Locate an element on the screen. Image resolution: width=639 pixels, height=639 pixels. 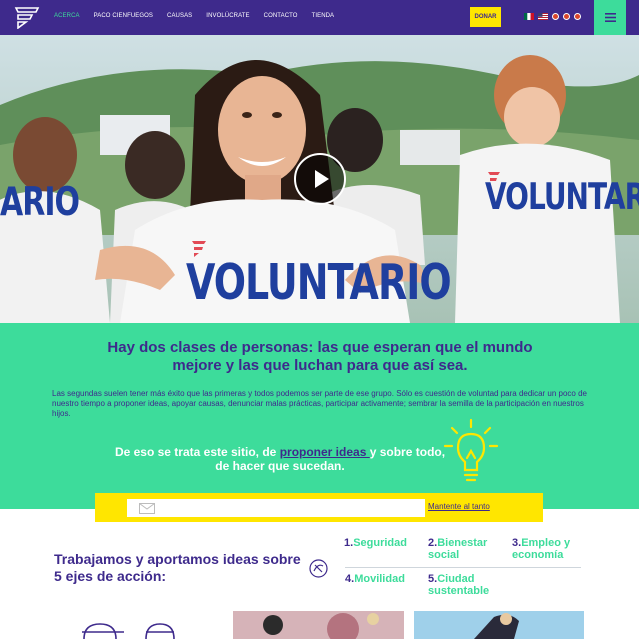
axis-number: 1. is located at coordinates (349, 543).